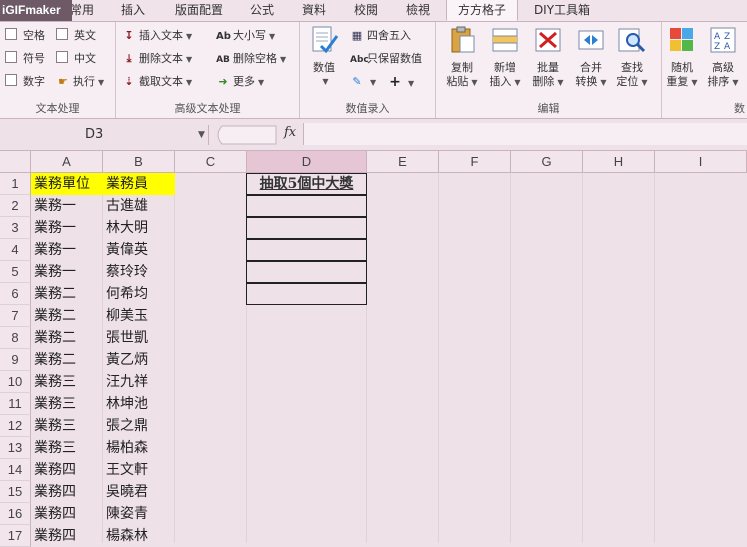  What do you see at coordinates (25, 82) in the screenshot?
I see `checkbox-number: 数字` at bounding box center [25, 82].